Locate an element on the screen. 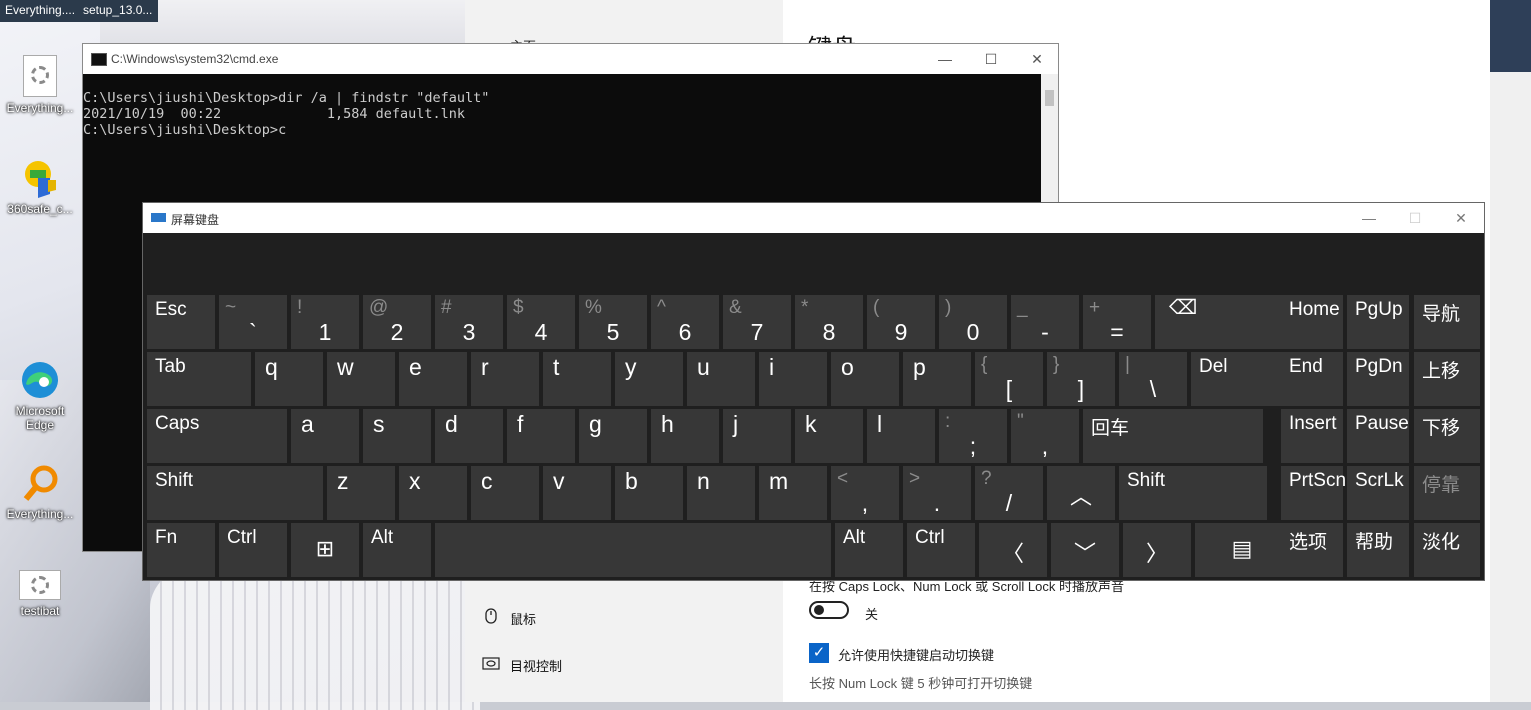 Image resolution: width=1531 pixels, height=710 pixels. key-7: & 7 is located at coordinates (757, 322).